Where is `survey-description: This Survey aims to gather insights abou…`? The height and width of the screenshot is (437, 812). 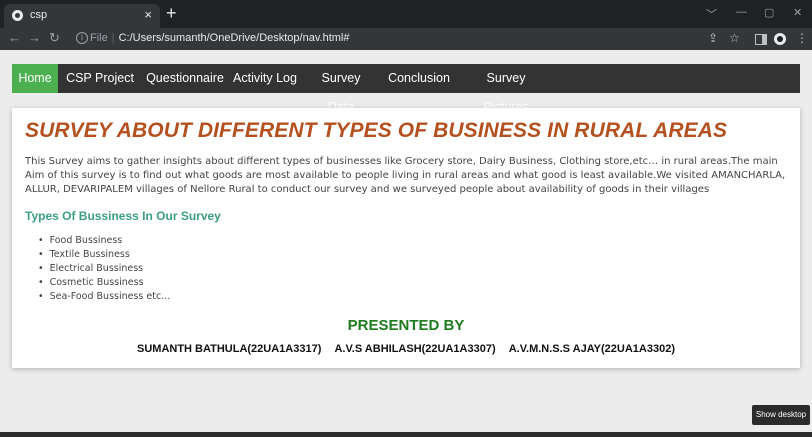 survey-description: This Survey aims to gather insights abou… is located at coordinates (405, 175).